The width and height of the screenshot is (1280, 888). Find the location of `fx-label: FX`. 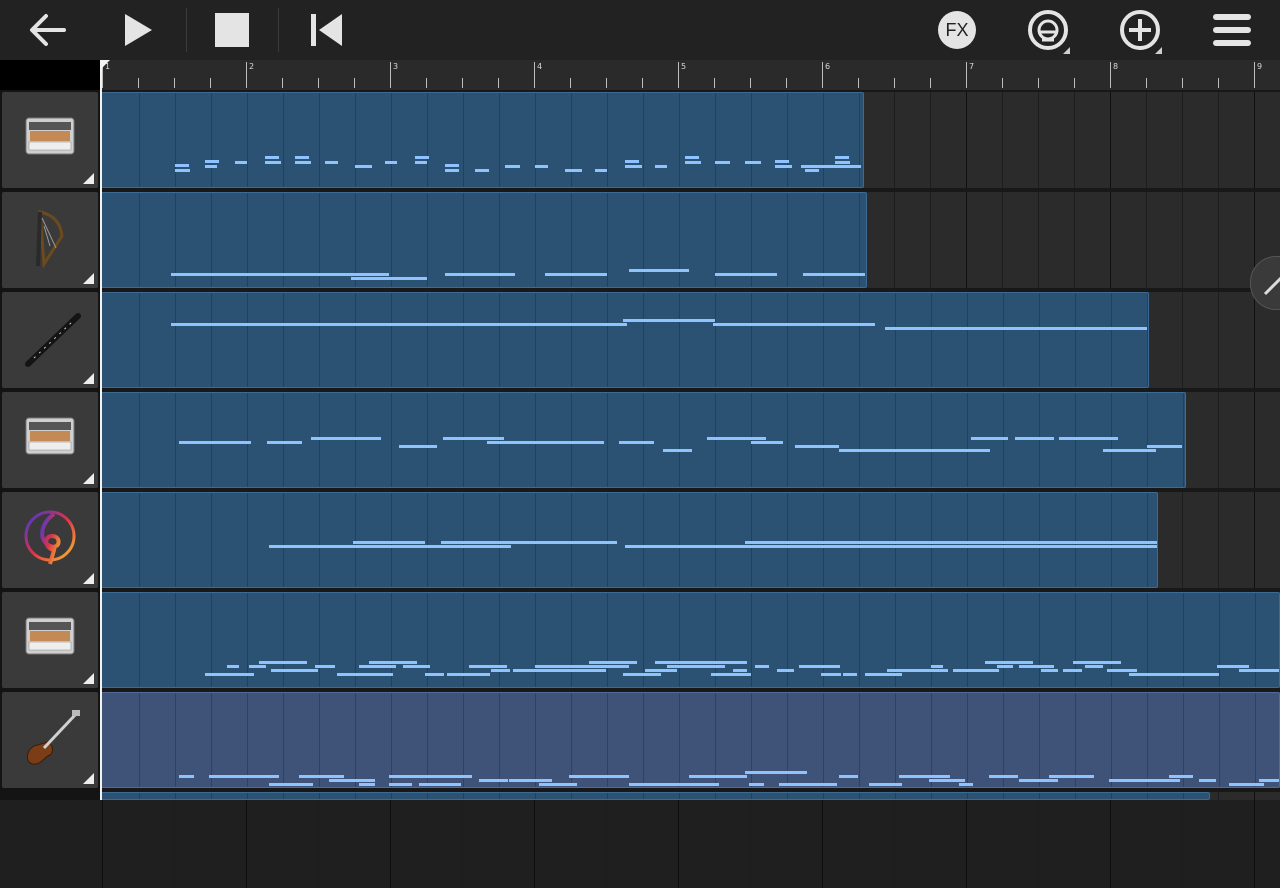

fx-label: FX is located at coordinates (957, 29).